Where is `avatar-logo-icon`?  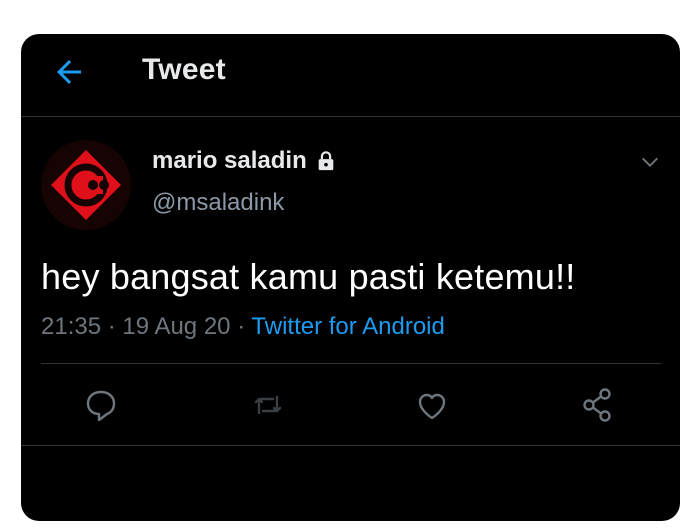
avatar-logo-icon is located at coordinates (86, 185).